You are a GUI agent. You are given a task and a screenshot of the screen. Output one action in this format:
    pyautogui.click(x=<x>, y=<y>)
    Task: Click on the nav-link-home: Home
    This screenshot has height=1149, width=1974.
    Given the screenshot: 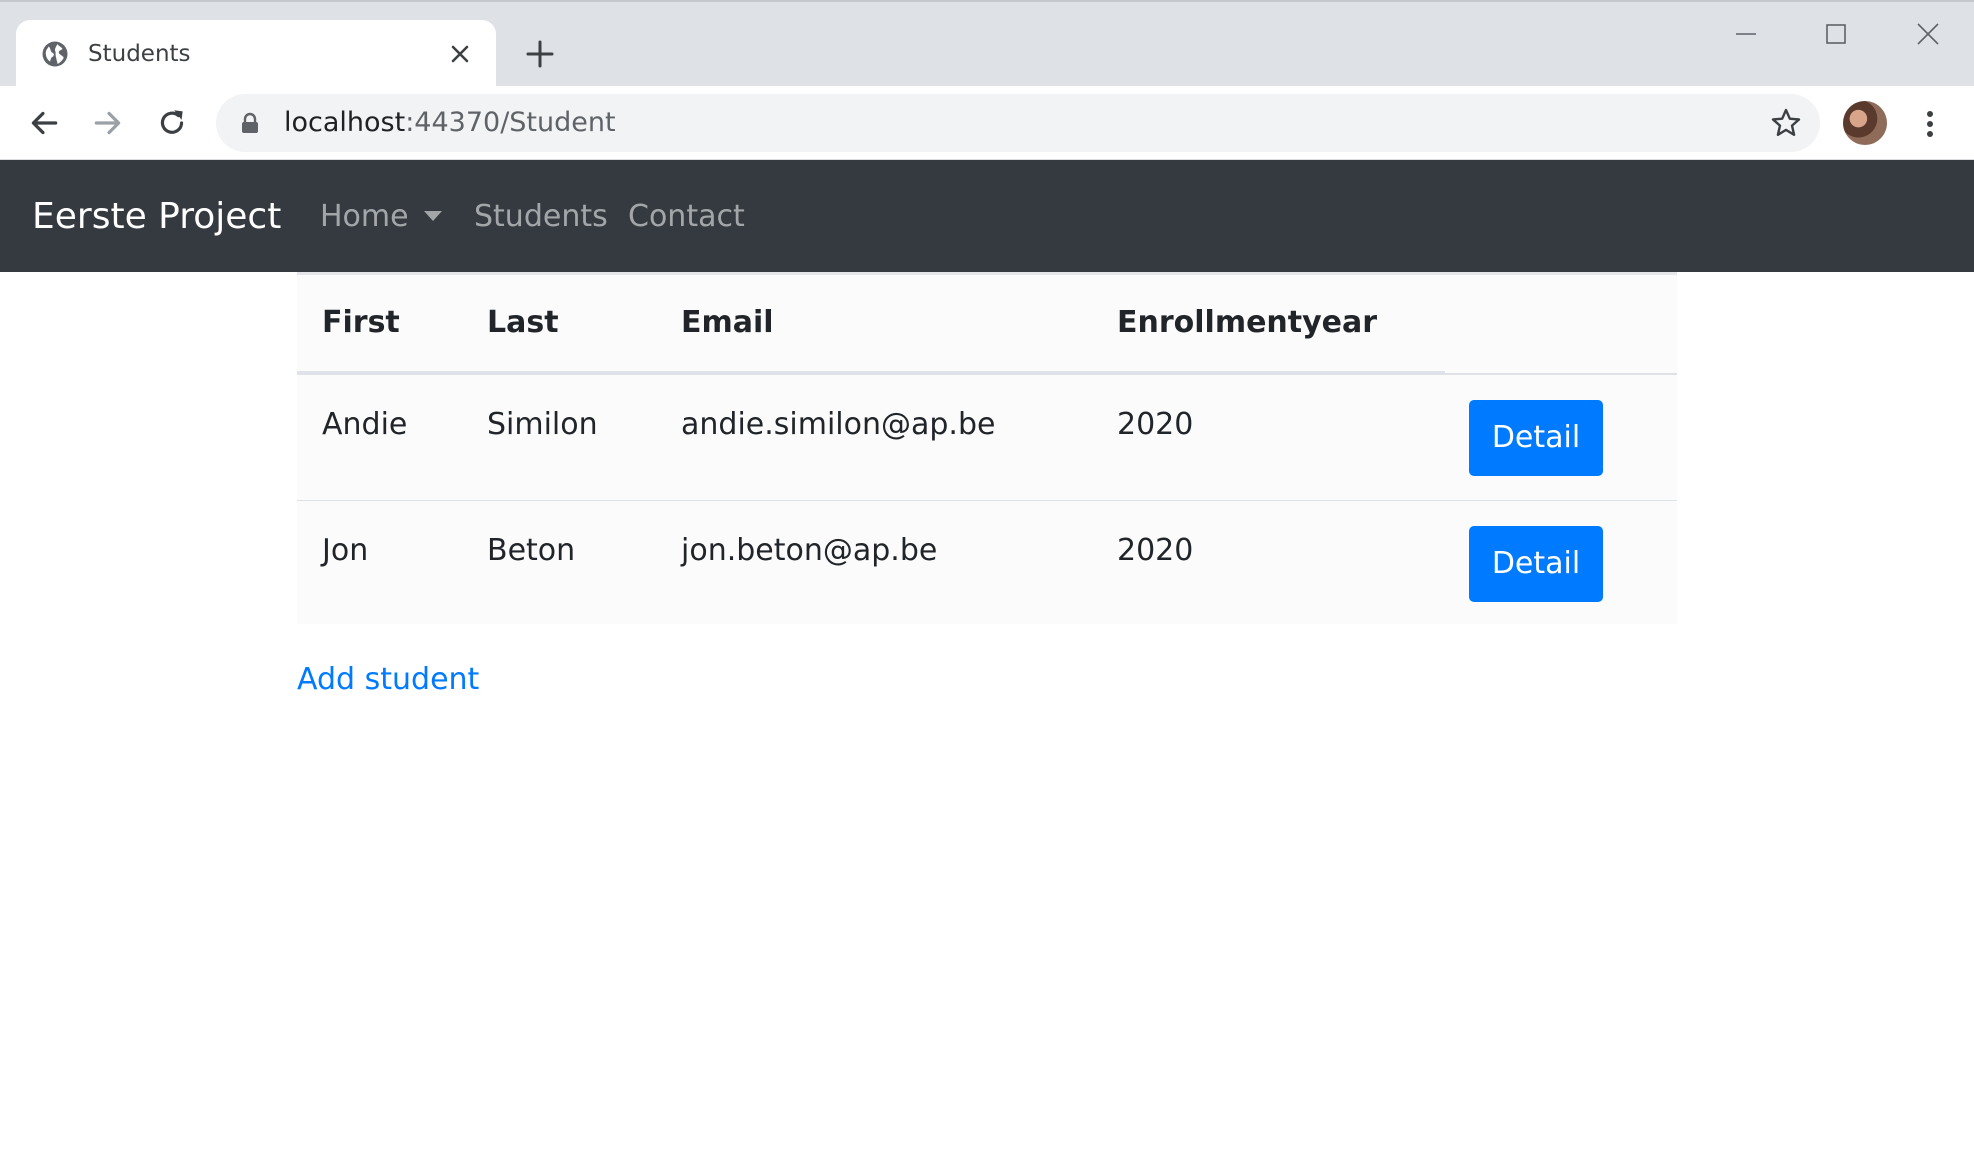 What is the action you would take?
    pyautogui.click(x=364, y=217)
    